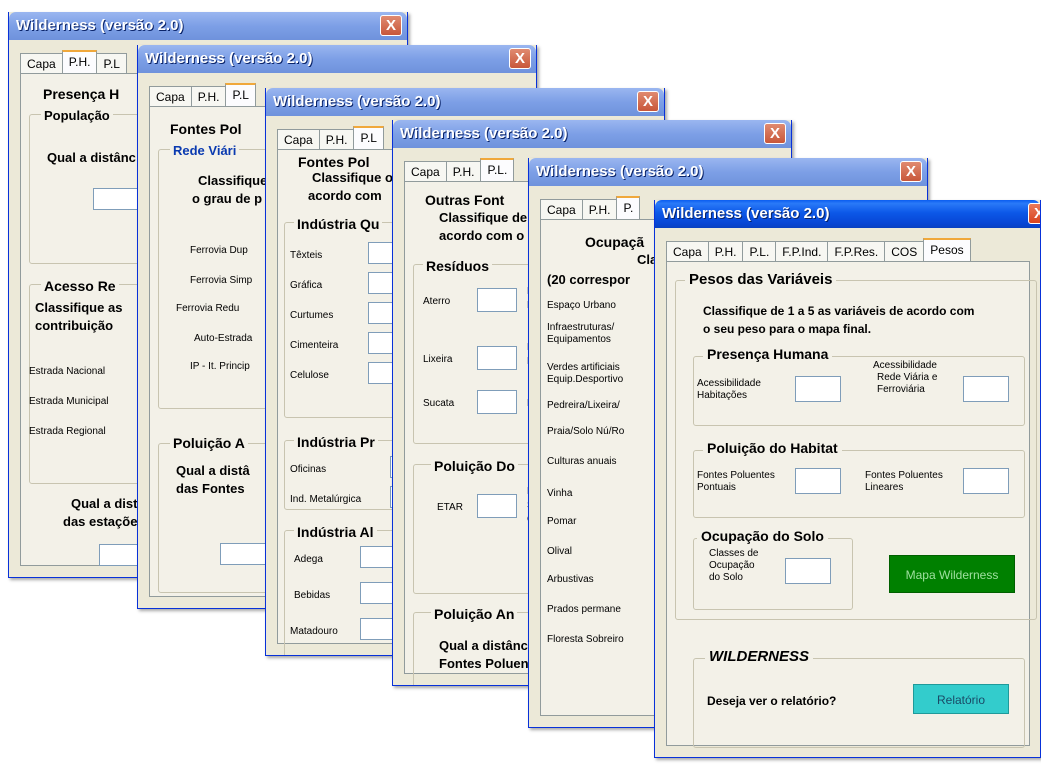  What do you see at coordinates (312, 595) in the screenshot?
I see `row-label: Bebidas` at bounding box center [312, 595].